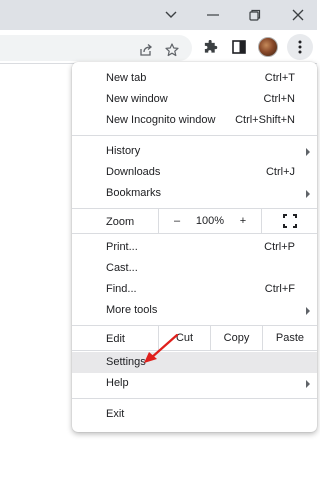 The width and height of the screenshot is (320, 500). I want to click on zoom-in-button: +, so click(243, 221).